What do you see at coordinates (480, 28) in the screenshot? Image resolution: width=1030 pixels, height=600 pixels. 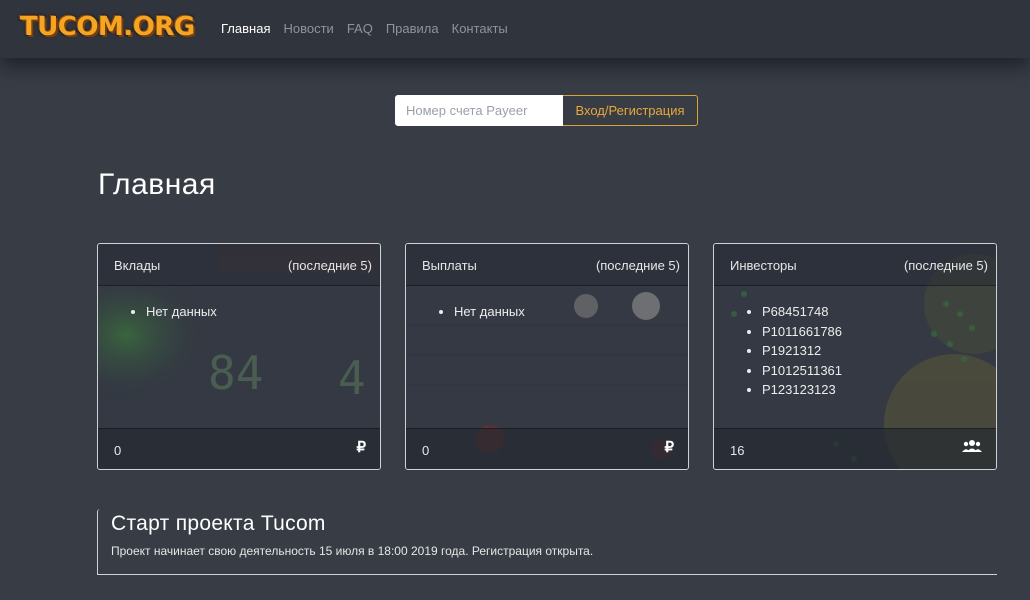 I see `nav-item-contacts: Контакты` at bounding box center [480, 28].